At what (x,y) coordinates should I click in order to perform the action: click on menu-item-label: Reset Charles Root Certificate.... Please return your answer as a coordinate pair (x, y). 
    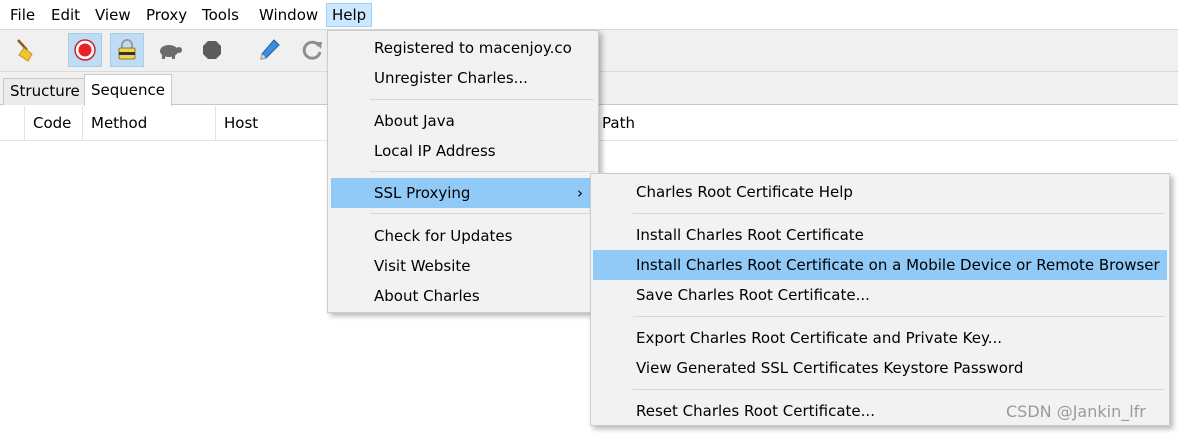
    Looking at the image, I should click on (755, 411).